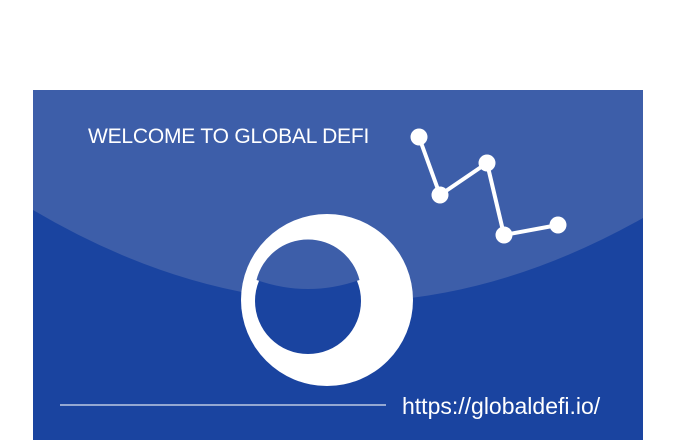 This screenshot has width=681, height=440. I want to click on welcome-title: WELCOME TO GLOBAL DEFI, so click(229, 136).